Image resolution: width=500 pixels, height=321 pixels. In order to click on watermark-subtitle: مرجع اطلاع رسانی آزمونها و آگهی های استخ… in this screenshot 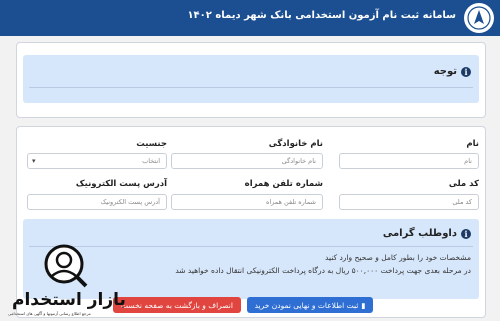, I will do `click(49, 313)`.